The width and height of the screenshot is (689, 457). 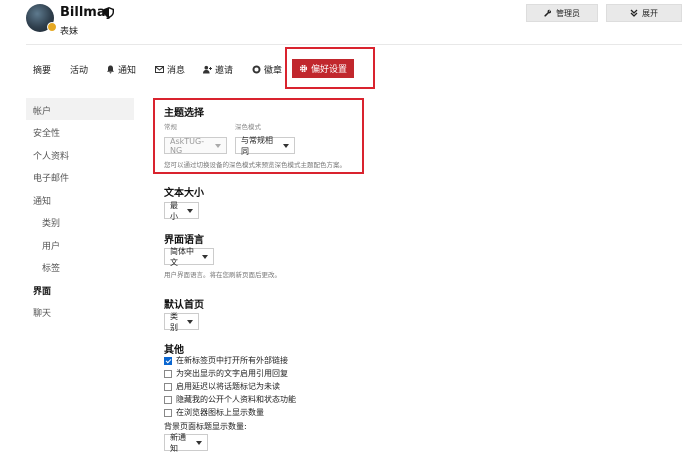 What do you see at coordinates (69, 32) in the screenshot?
I see `user-title: 表妹` at bounding box center [69, 32].